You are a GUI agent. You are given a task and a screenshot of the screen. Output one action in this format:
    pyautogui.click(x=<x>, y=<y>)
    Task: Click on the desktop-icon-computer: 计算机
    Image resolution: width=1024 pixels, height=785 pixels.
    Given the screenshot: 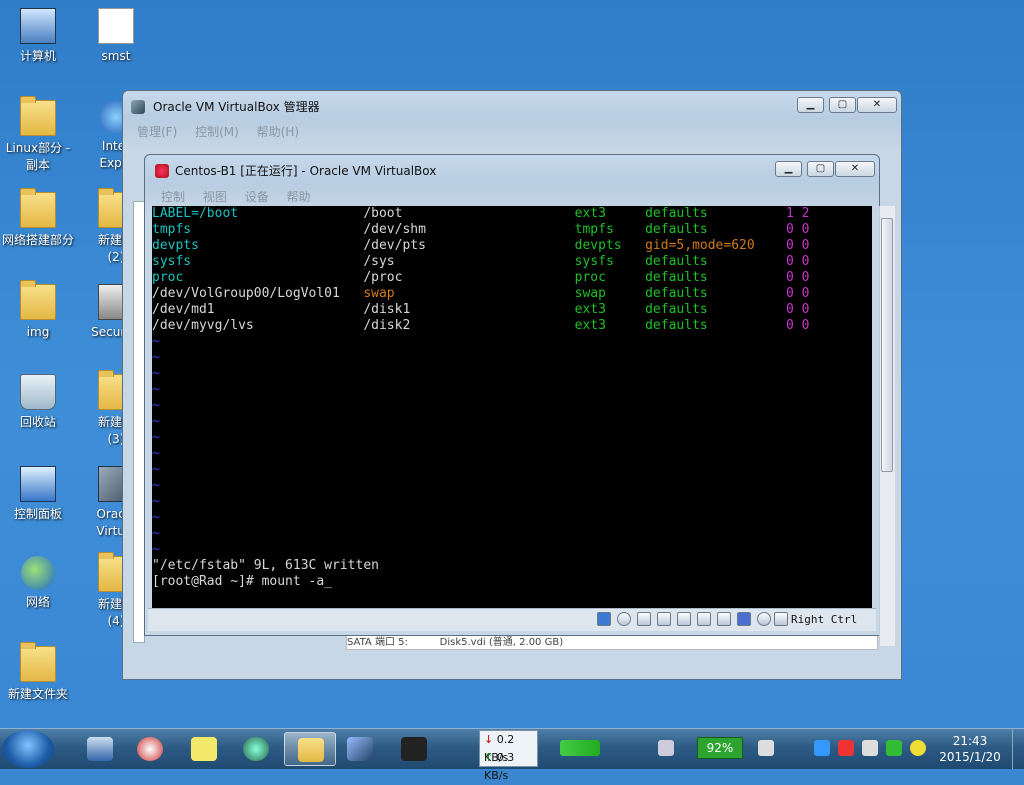 What is the action you would take?
    pyautogui.click(x=38, y=36)
    